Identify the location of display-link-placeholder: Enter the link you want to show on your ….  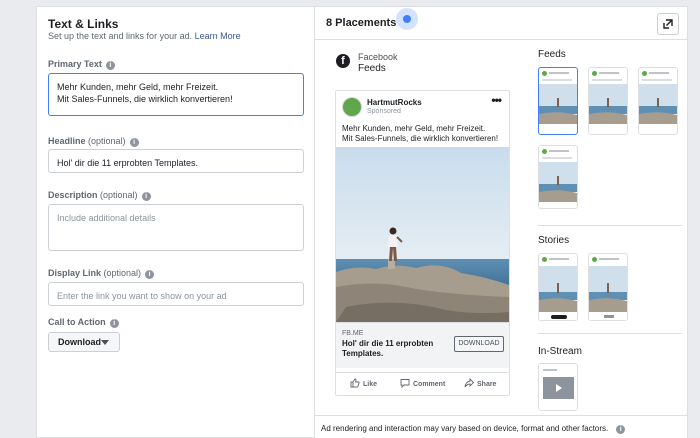
(142, 296).